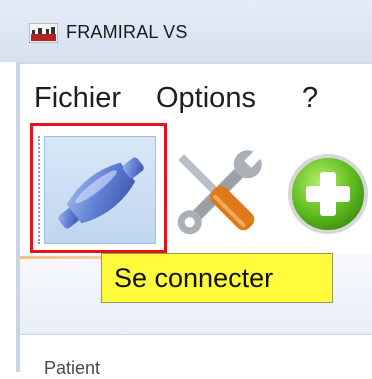 The width and height of the screenshot is (372, 379). Describe the element at coordinates (217, 278) in the screenshot. I see `tooltip: Se connecter` at that location.